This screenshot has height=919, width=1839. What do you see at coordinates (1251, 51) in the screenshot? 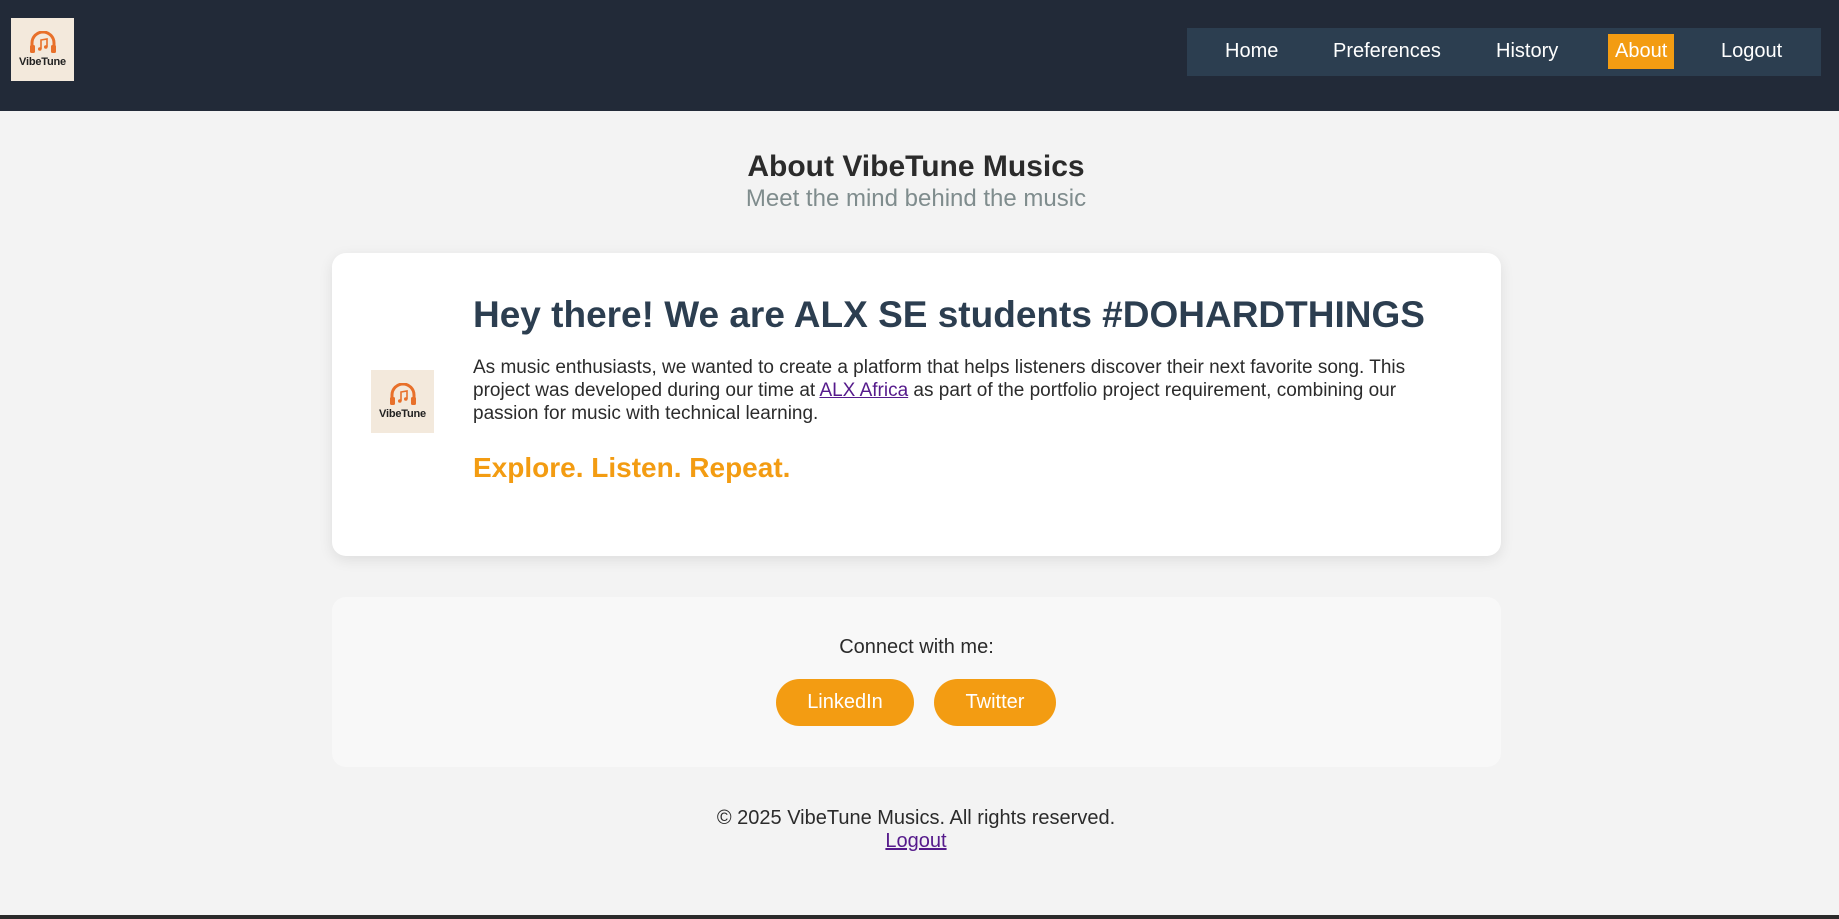
I see `nav-home: Home` at bounding box center [1251, 51].